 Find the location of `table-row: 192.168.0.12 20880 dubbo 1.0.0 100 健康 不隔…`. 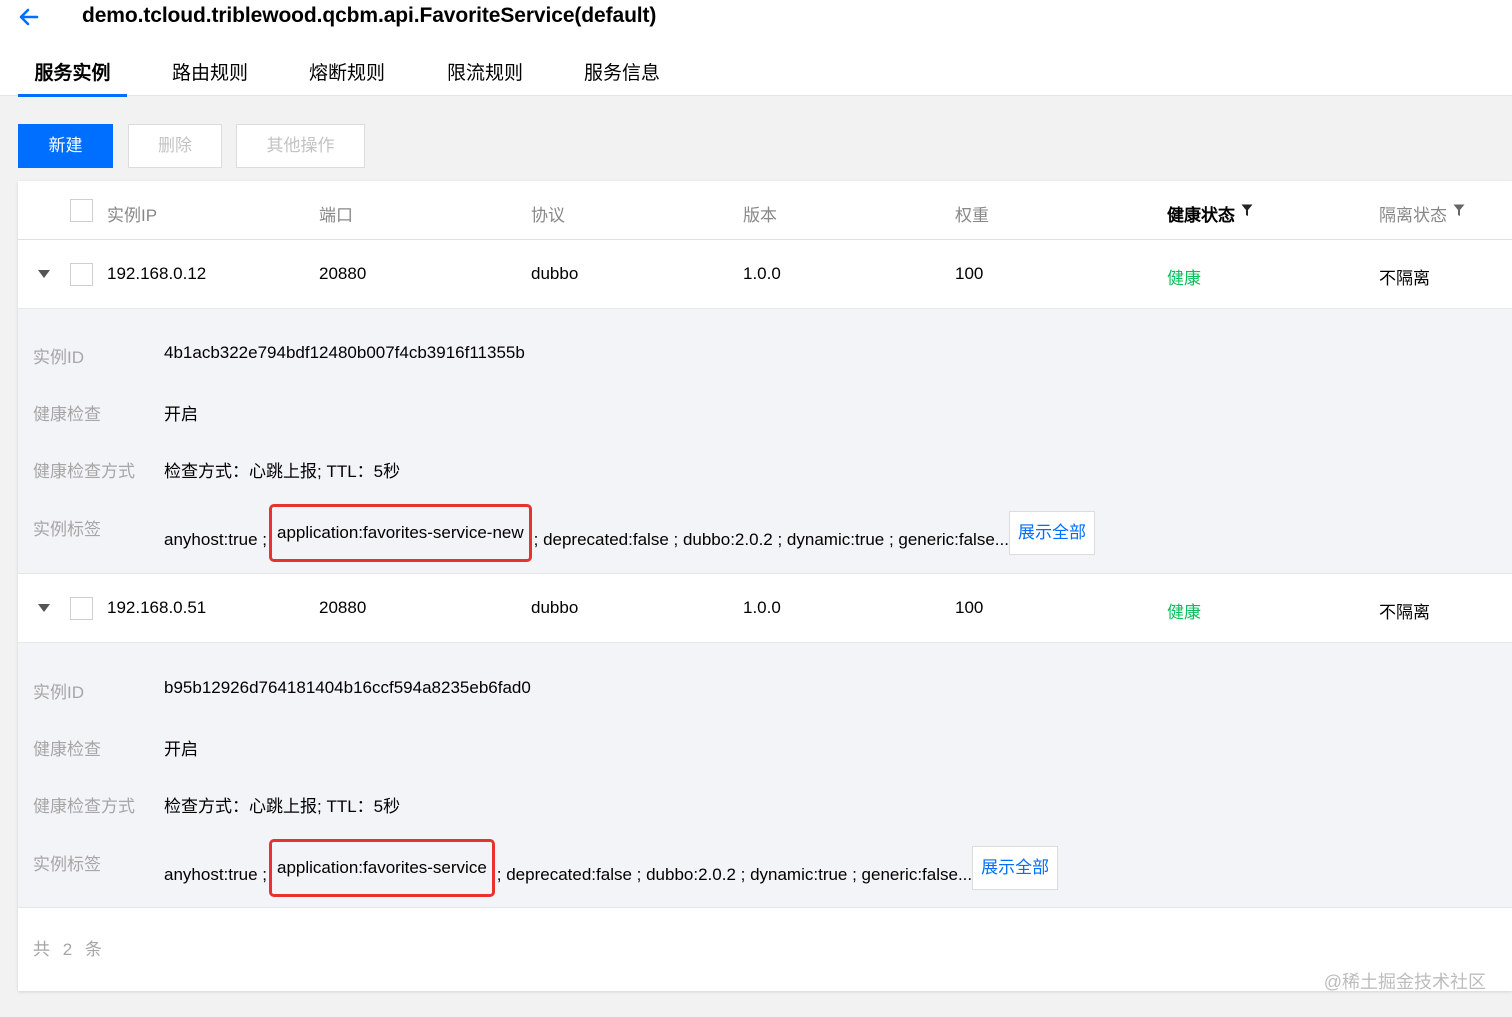

table-row: 192.168.0.12 20880 dubbo 1.0.0 100 健康 不隔… is located at coordinates (765, 274).